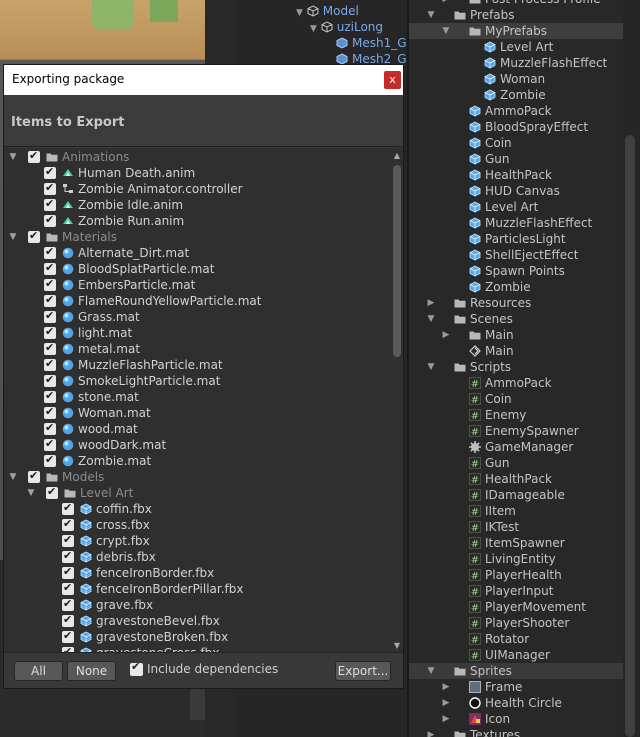 The height and width of the screenshot is (737, 640). I want to click on project-row: # ItemSpawner, so click(524, 543).